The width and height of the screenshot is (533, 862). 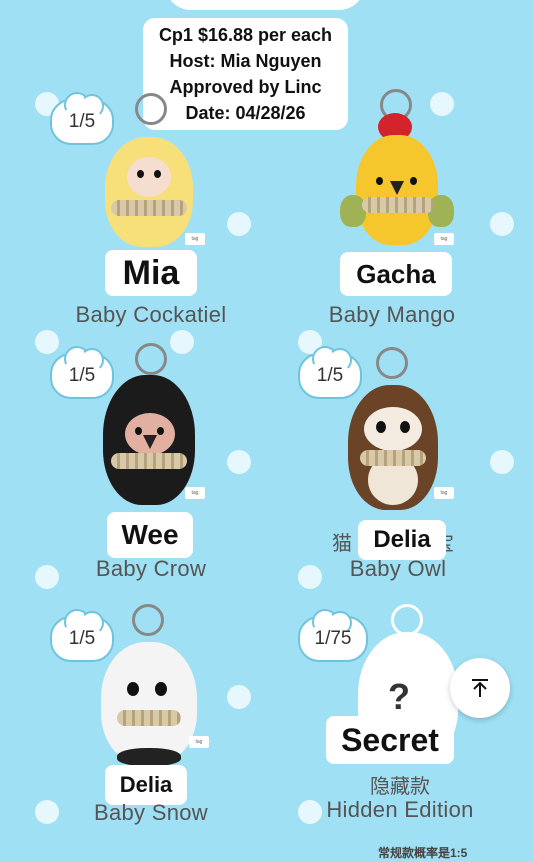 I want to click on probability-note: 常规款概率是1:5, so click(x=423, y=853).